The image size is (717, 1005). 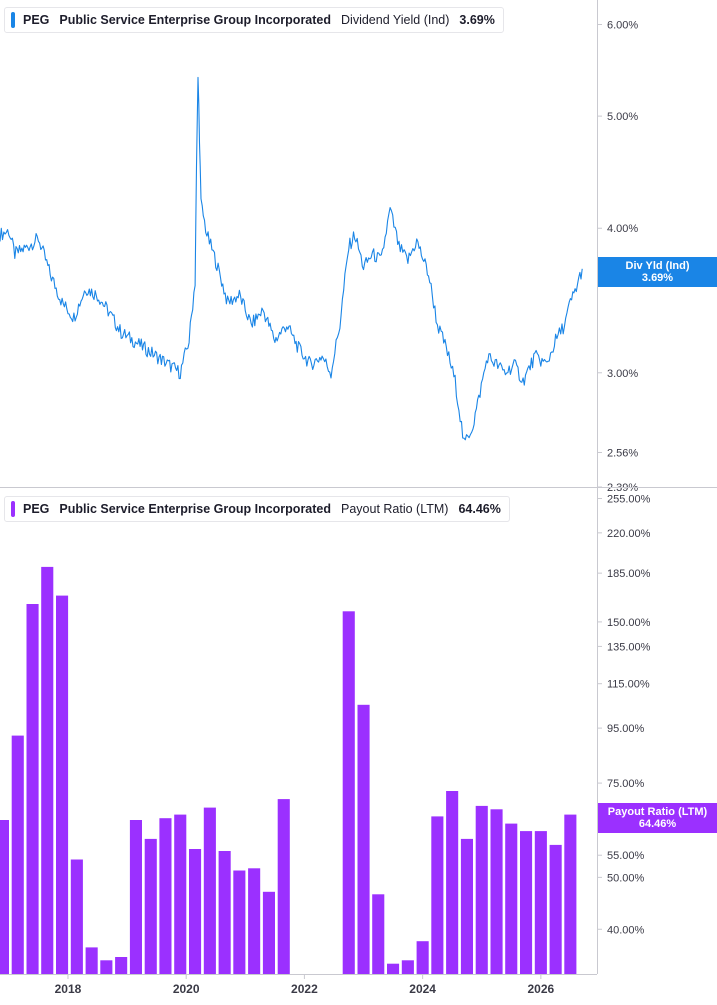 What do you see at coordinates (629, 623) in the screenshot?
I see `payout-tick-label: 150.00%` at bounding box center [629, 623].